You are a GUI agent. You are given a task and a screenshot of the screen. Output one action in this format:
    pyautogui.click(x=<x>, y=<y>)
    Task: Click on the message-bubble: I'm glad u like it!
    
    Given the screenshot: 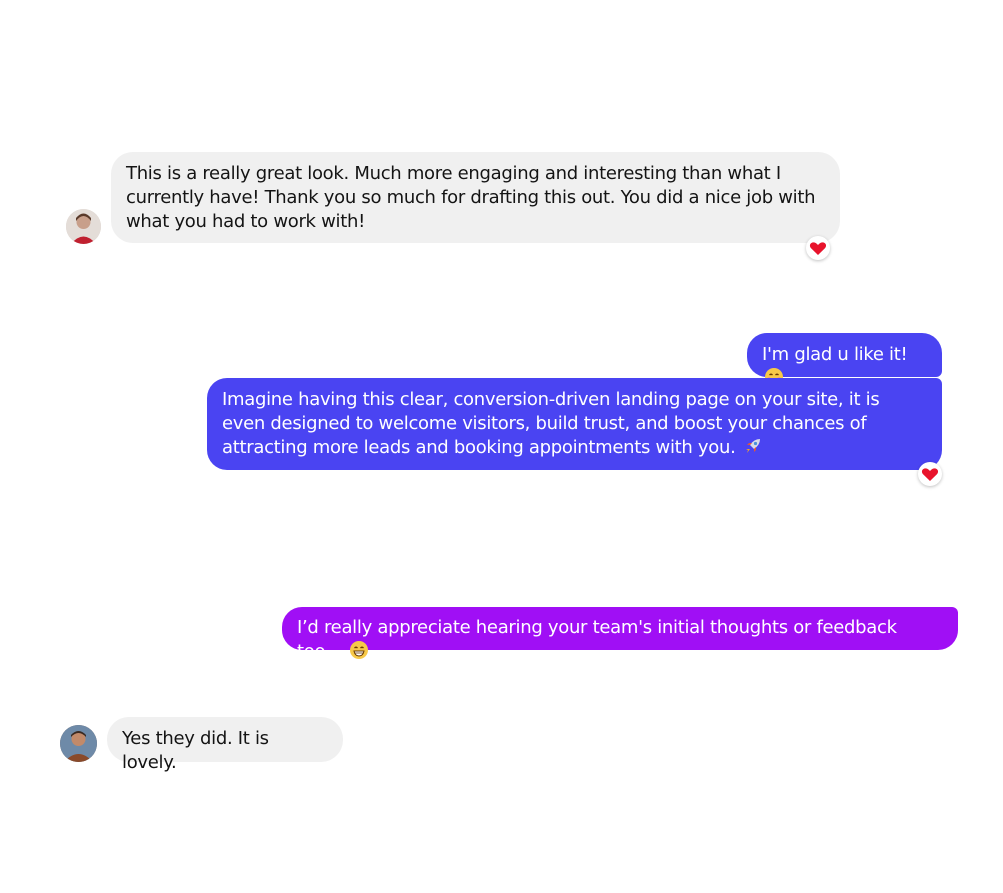 What is the action you would take?
    pyautogui.click(x=844, y=359)
    